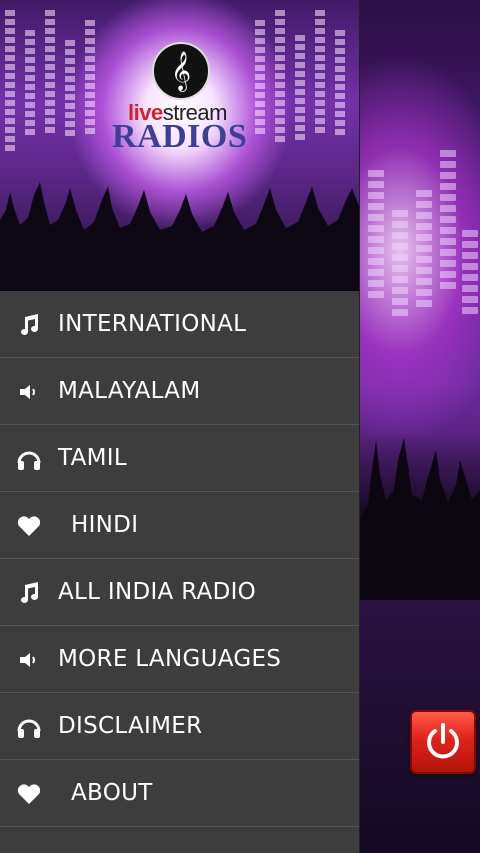  I want to click on logo-radios: RADIOS, so click(180, 136).